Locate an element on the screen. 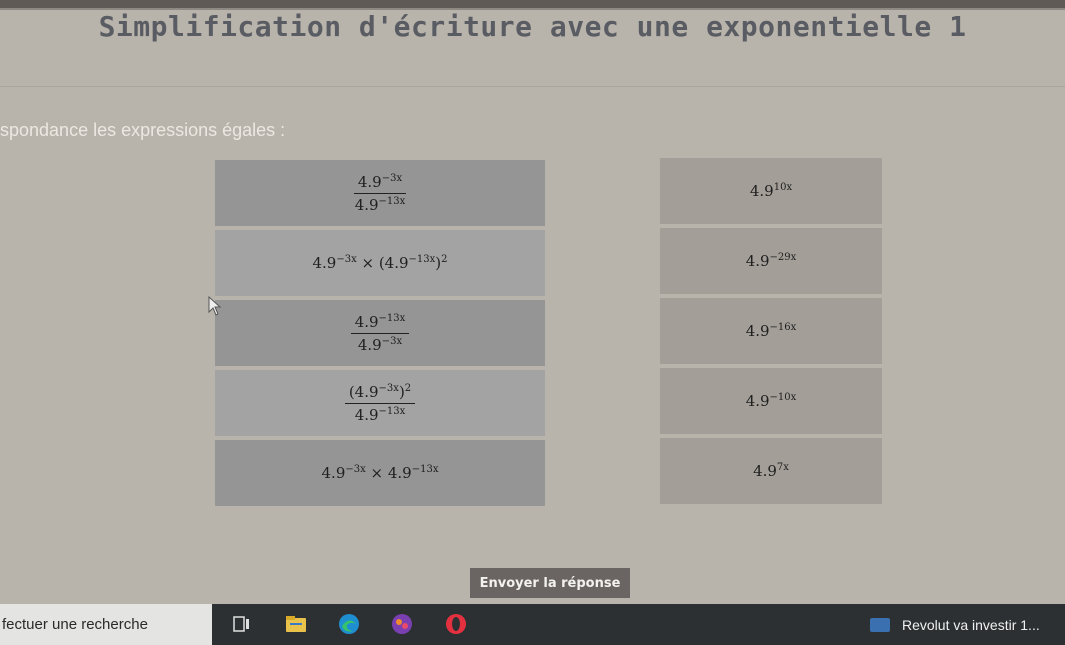  right-expression-card-5: 4.97x is located at coordinates (771, 471).